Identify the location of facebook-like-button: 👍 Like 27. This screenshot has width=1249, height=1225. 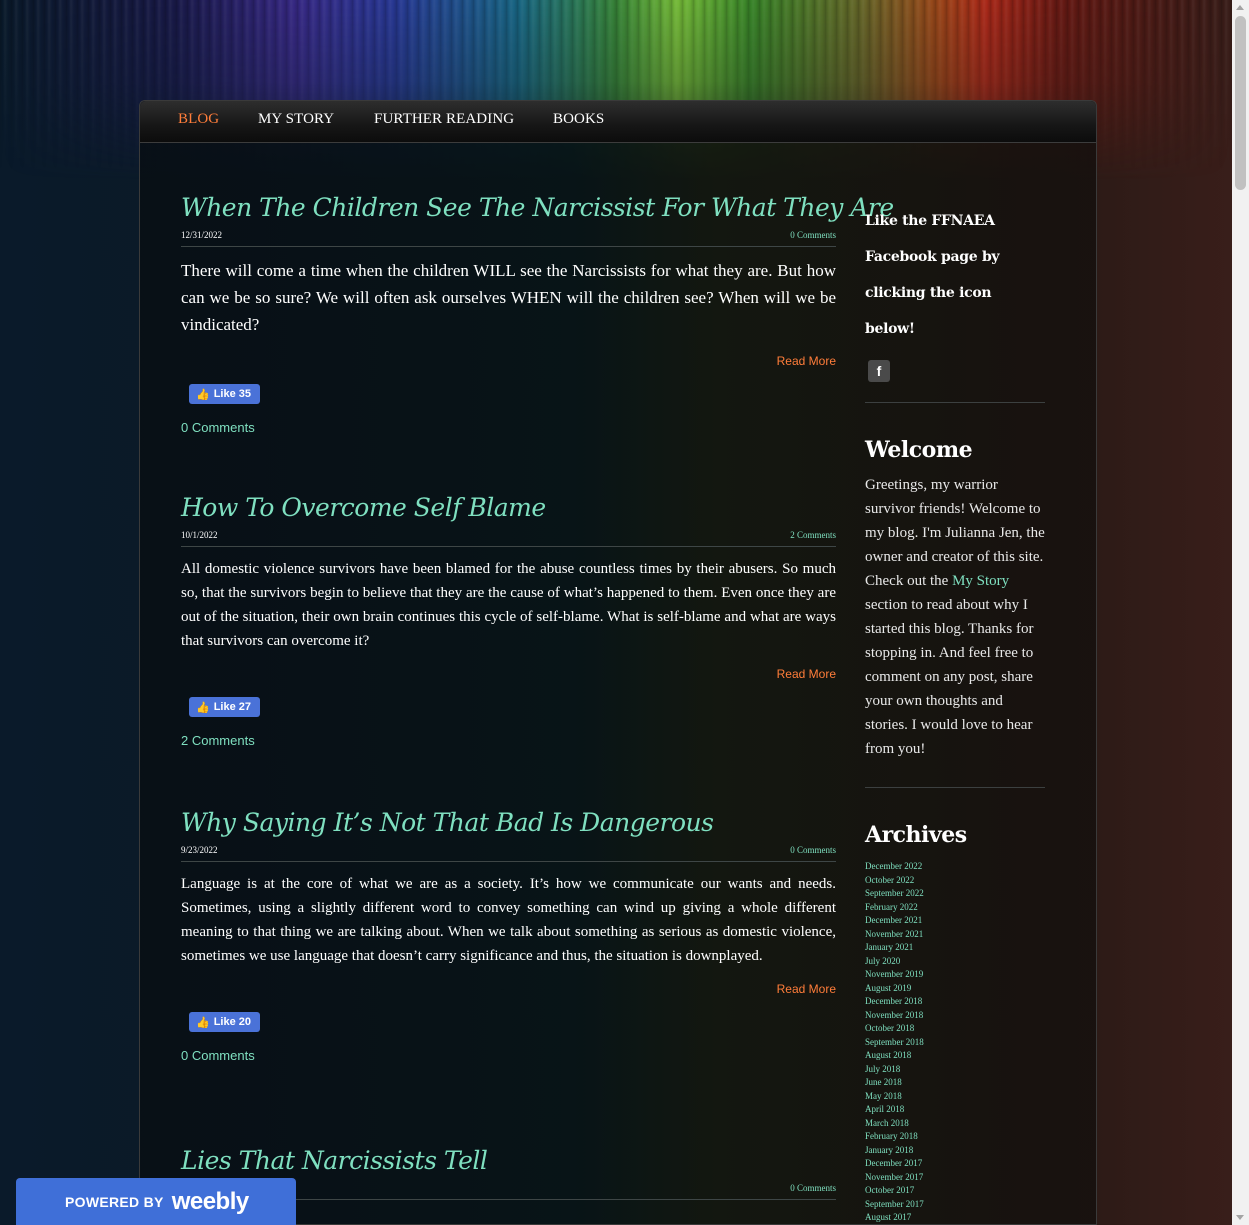
(225, 707).